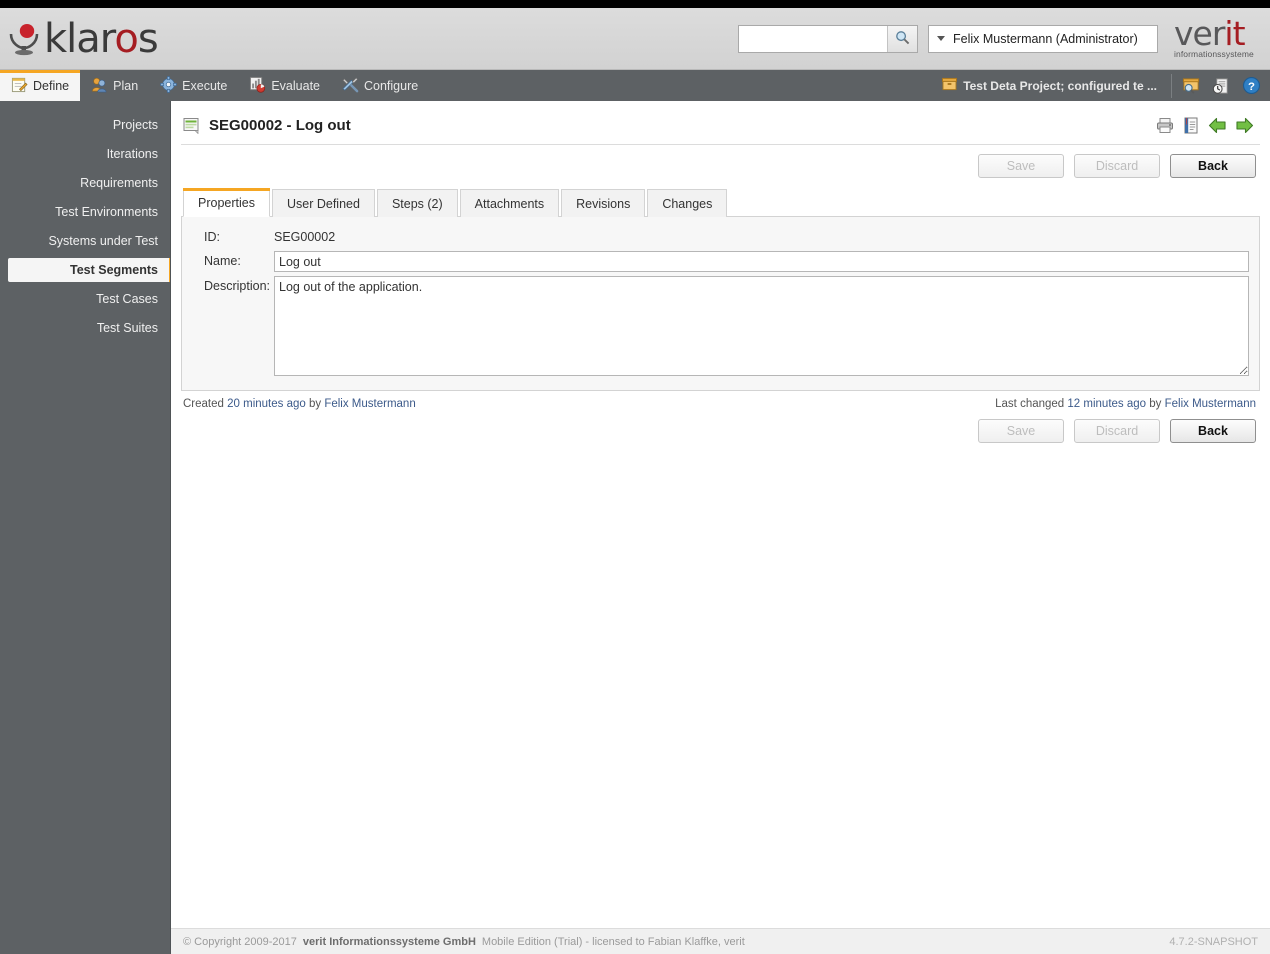 The width and height of the screenshot is (1270, 954). Describe the element at coordinates (168, 85) in the screenshot. I see `execute-gear-icon` at that location.